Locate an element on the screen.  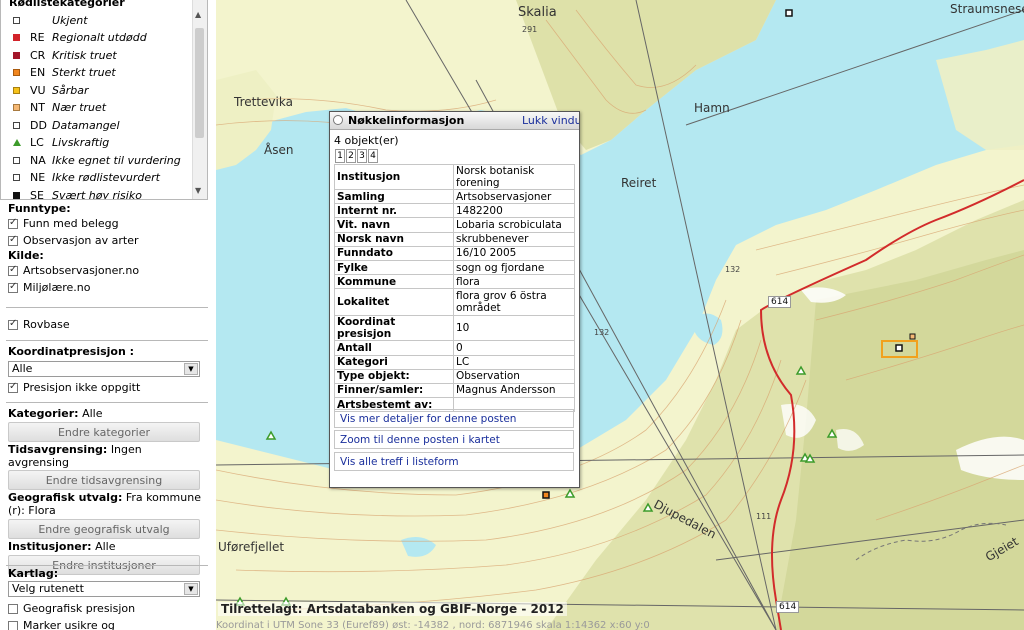
legend-item-cr: CR Kritisk truet is located at coordinates (65, 55).